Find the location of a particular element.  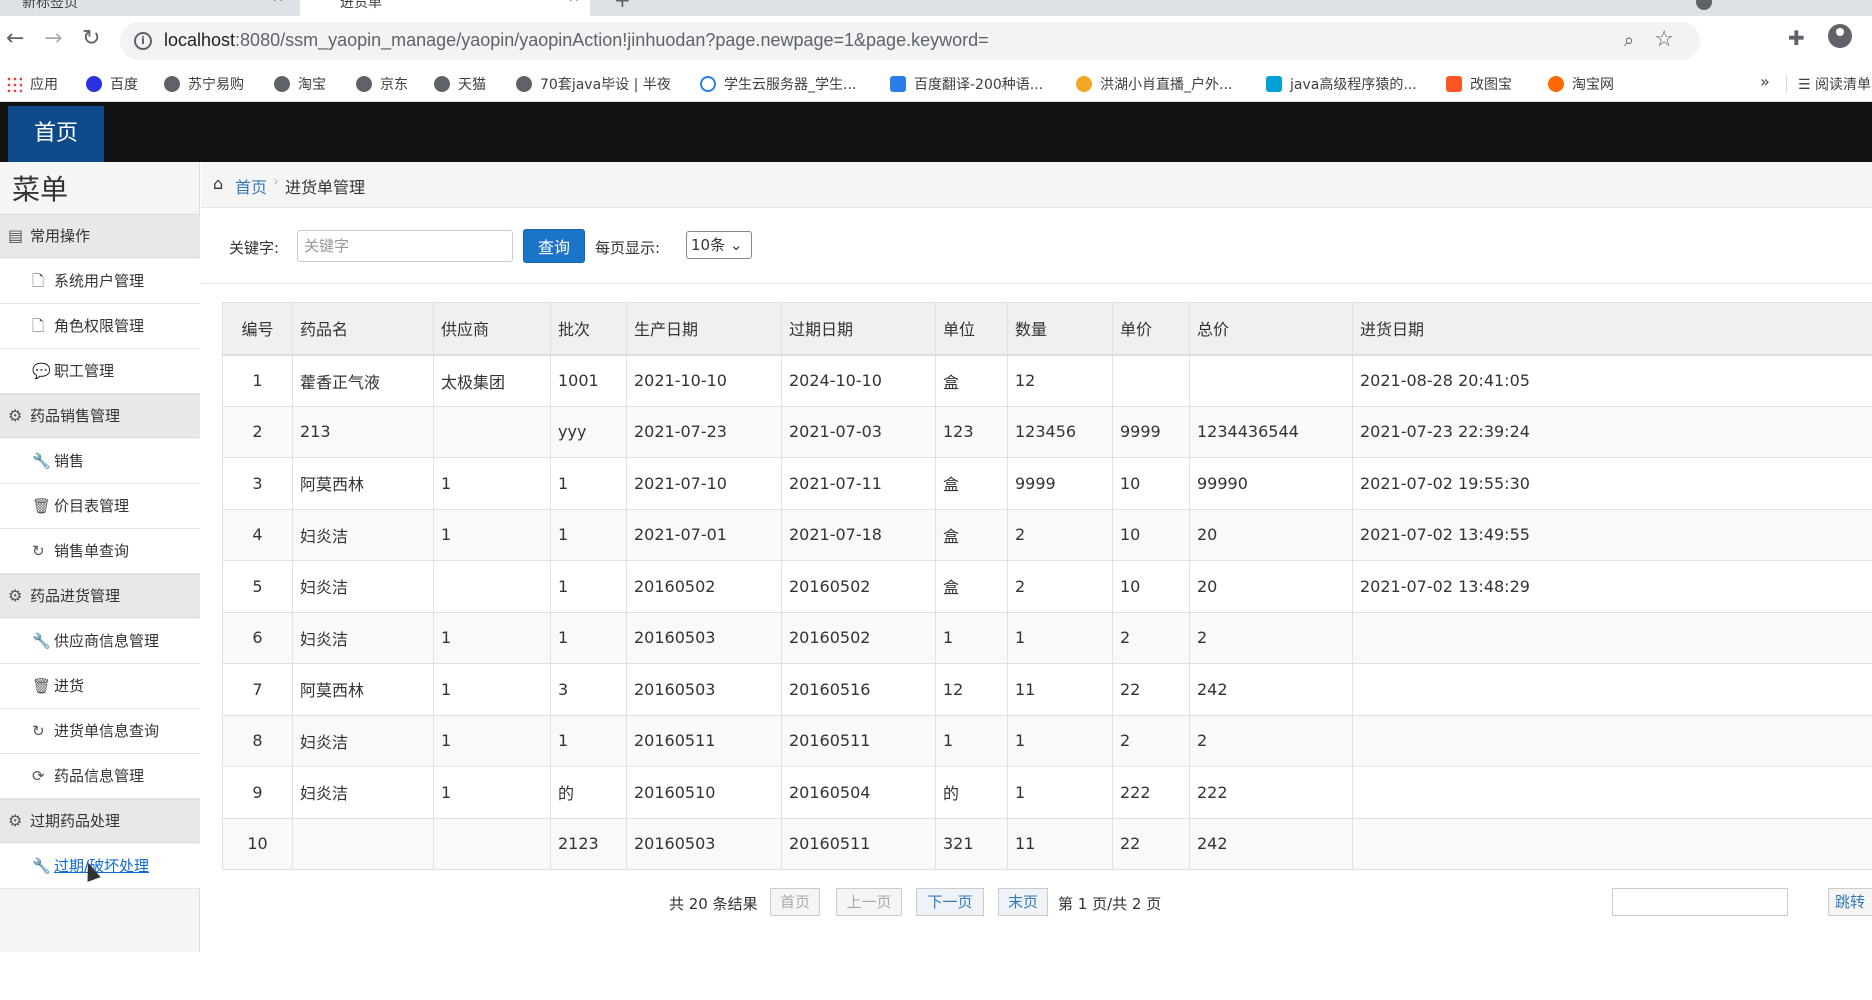

sidebar-item-role-permissions: 🗋 角色权限管理 is located at coordinates (100, 326).